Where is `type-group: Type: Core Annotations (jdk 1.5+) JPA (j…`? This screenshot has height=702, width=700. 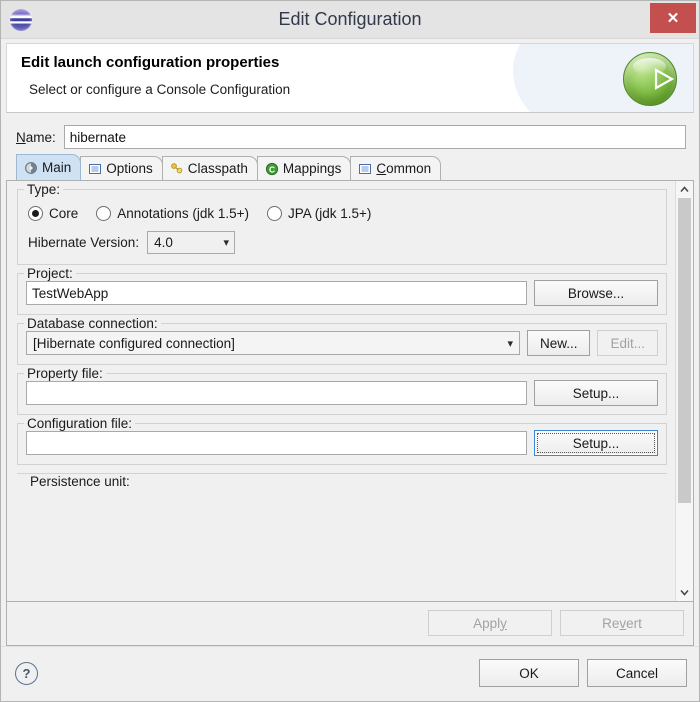
type-group: Type: Core Annotations (jdk 1.5+) JPA (j… is located at coordinates (342, 223).